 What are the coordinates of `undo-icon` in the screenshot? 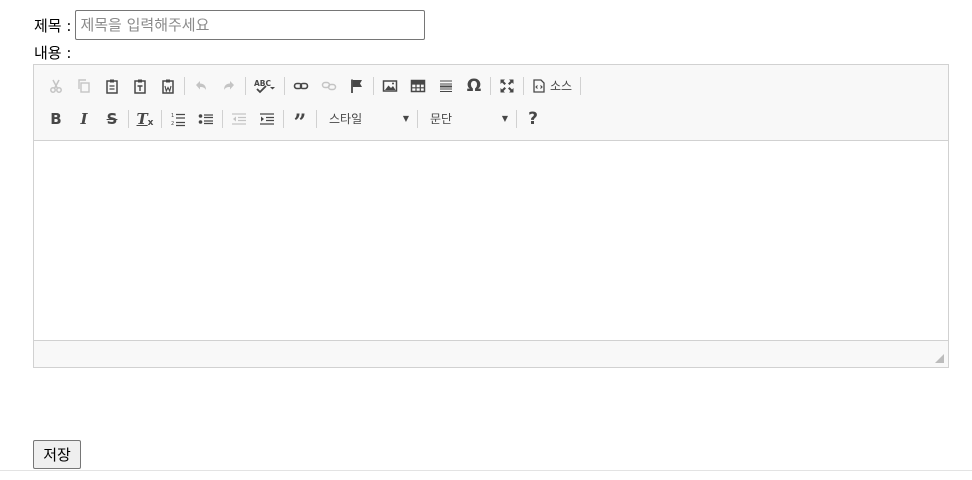 It's located at (201, 86).